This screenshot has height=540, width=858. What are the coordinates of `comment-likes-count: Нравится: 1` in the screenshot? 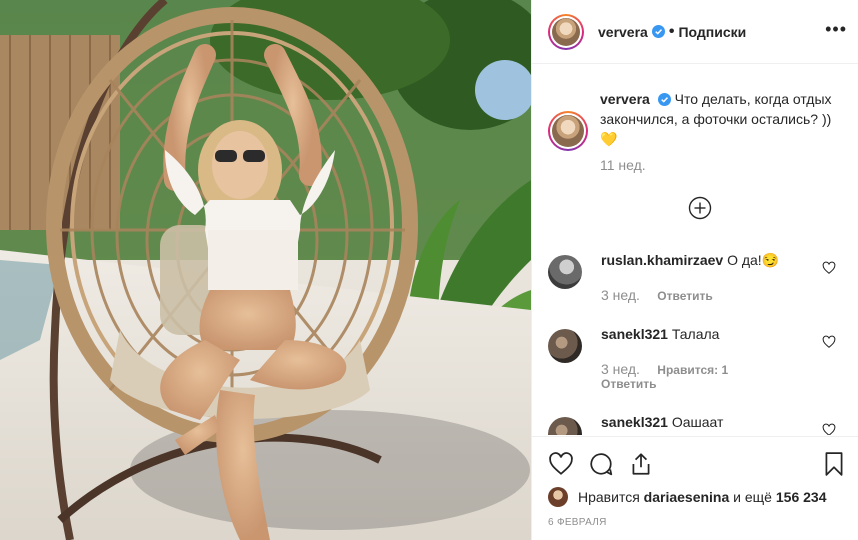 It's located at (692, 370).